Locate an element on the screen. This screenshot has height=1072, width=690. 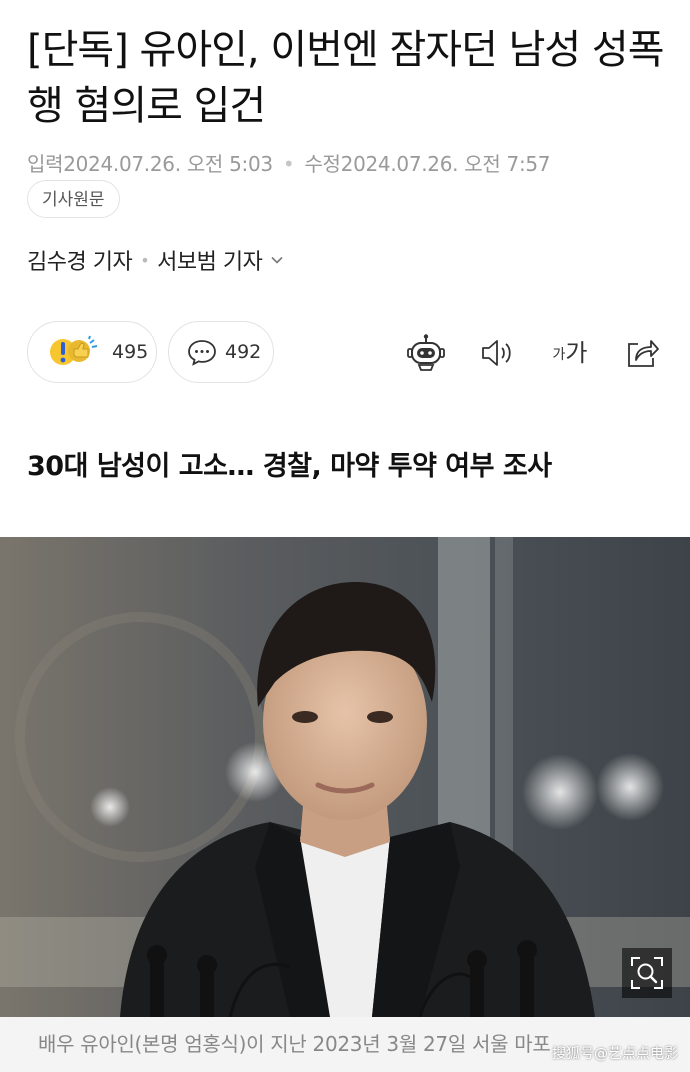
modified-date: 2024.07.26. 오전 7:57 is located at coordinates (445, 164).